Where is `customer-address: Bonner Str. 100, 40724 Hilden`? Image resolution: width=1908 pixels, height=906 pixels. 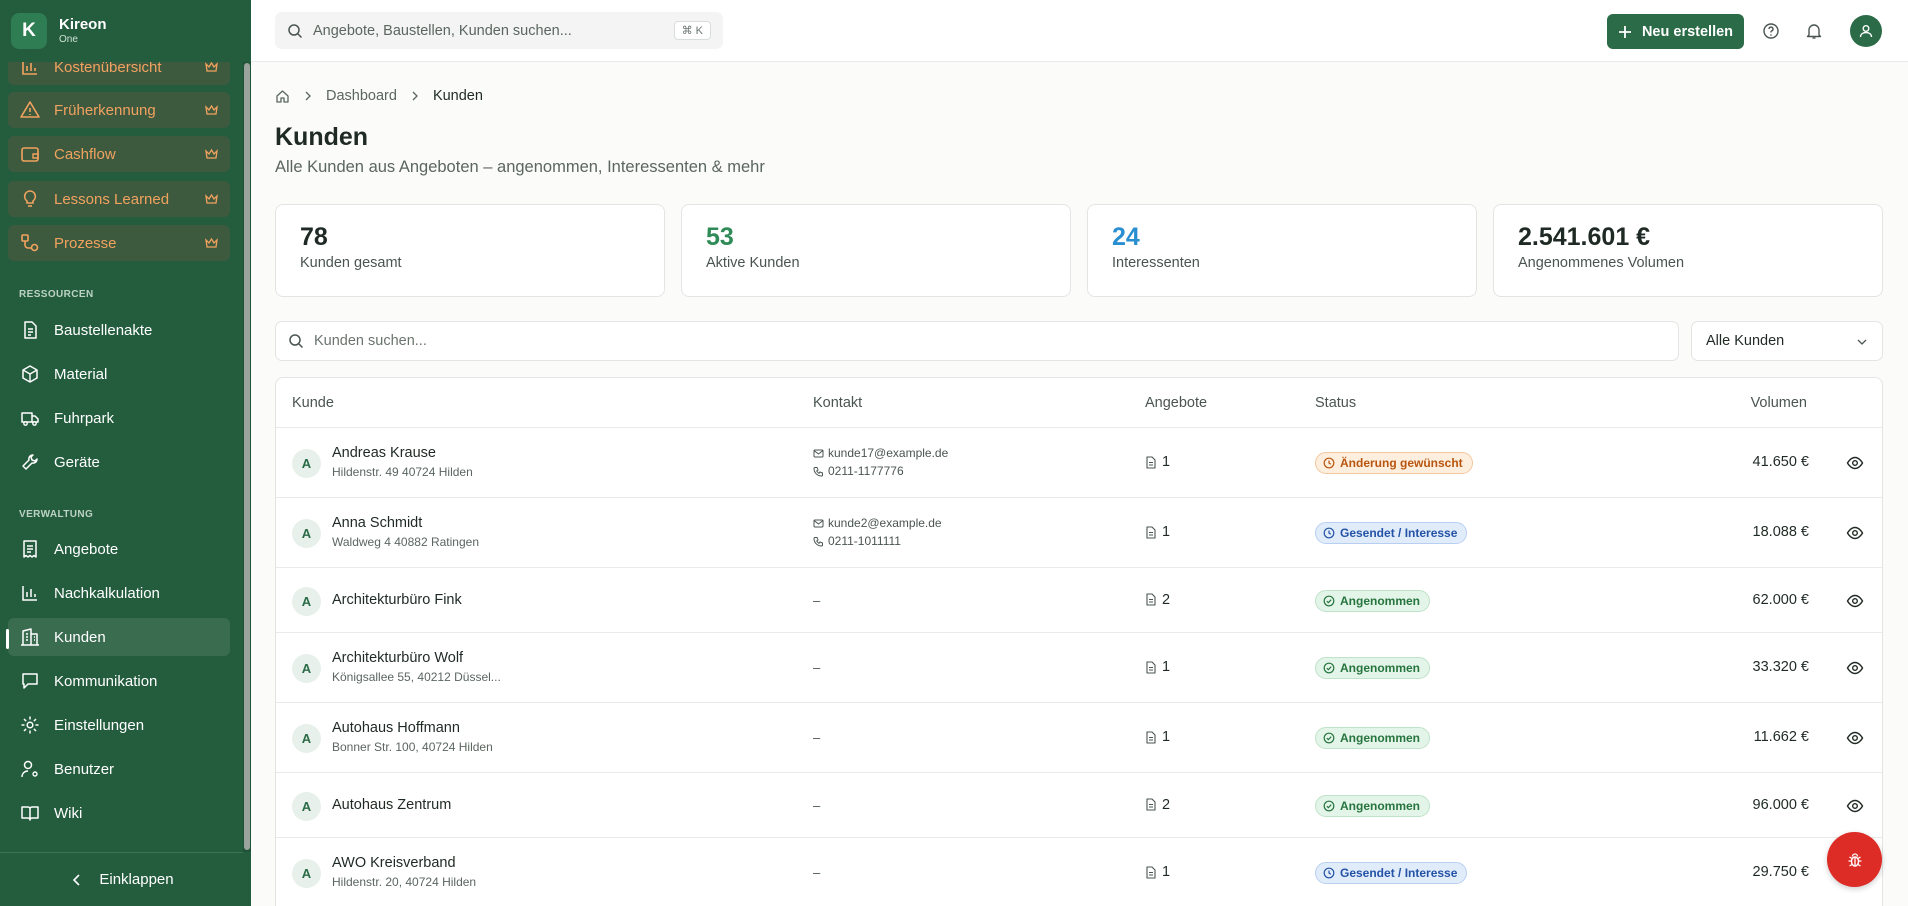 customer-address: Bonner Str. 100, 40724 Hilden is located at coordinates (412, 747).